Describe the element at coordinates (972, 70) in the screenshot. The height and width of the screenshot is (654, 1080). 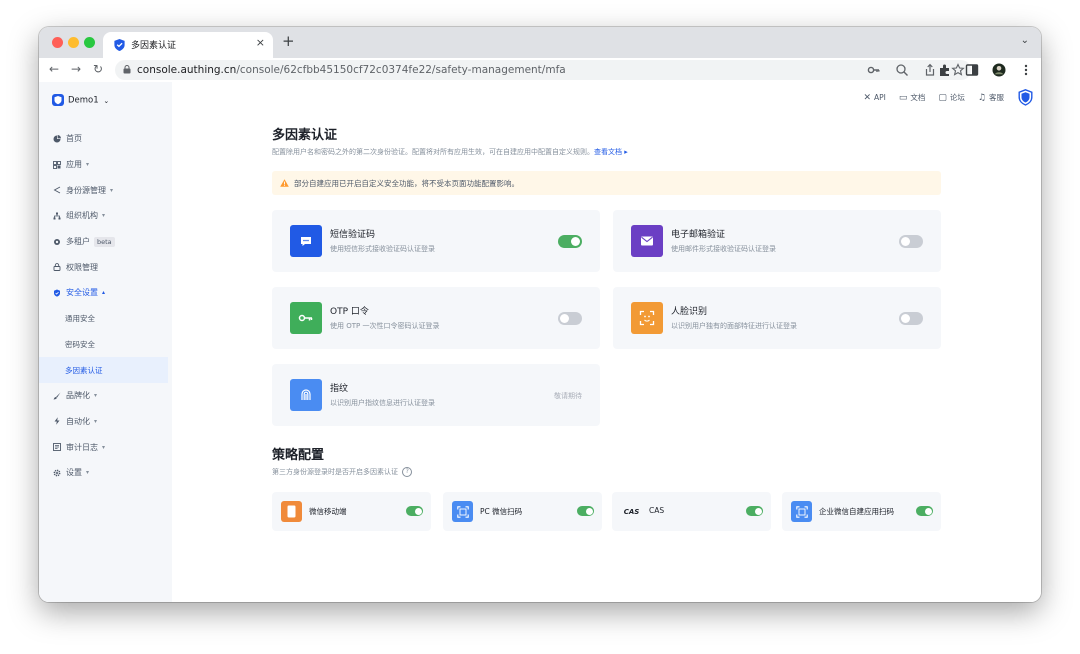
I see `side-panel-icon` at that location.